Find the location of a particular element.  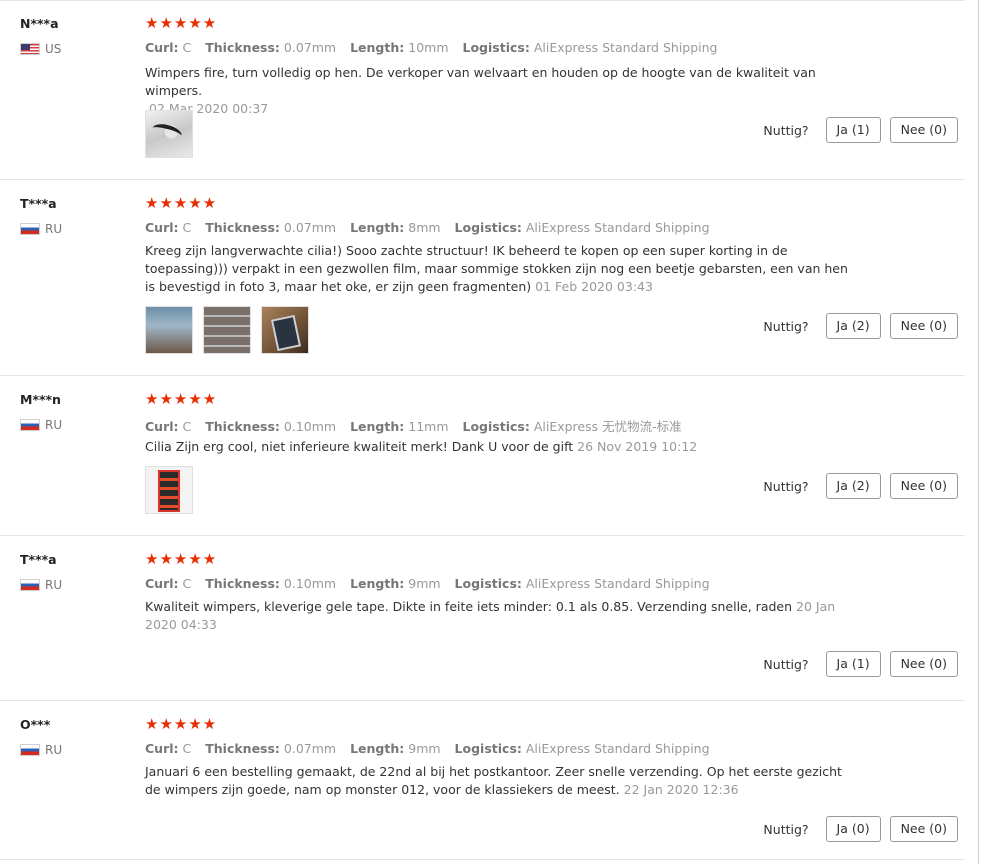

review-date: 22 Jan 2020 12:36 is located at coordinates (681, 789).